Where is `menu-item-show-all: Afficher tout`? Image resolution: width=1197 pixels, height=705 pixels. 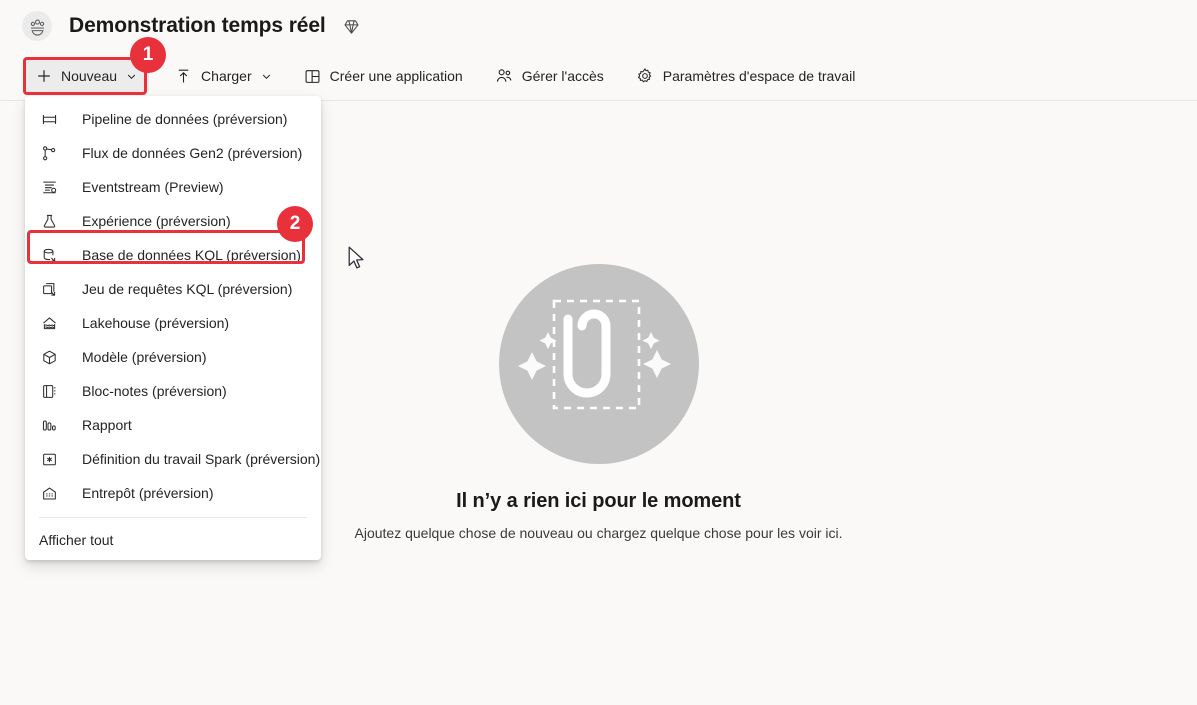
menu-item-show-all: Afficher tout is located at coordinates (173, 540).